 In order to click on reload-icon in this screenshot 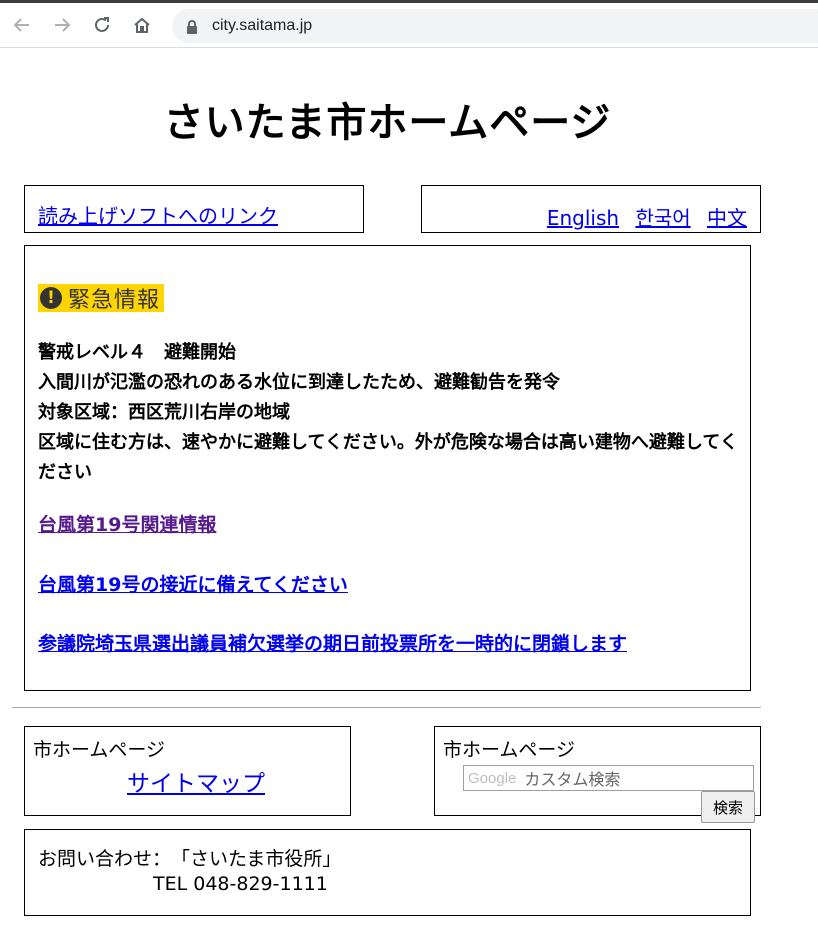, I will do `click(102, 25)`.